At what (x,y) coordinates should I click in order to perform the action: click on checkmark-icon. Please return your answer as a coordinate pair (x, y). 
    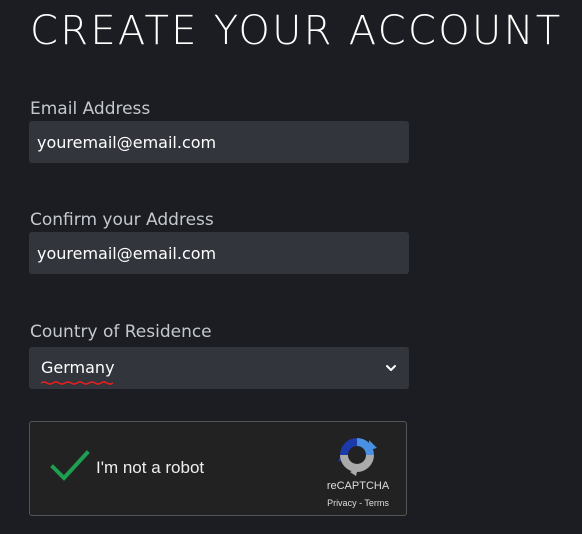
    Looking at the image, I should click on (70, 466).